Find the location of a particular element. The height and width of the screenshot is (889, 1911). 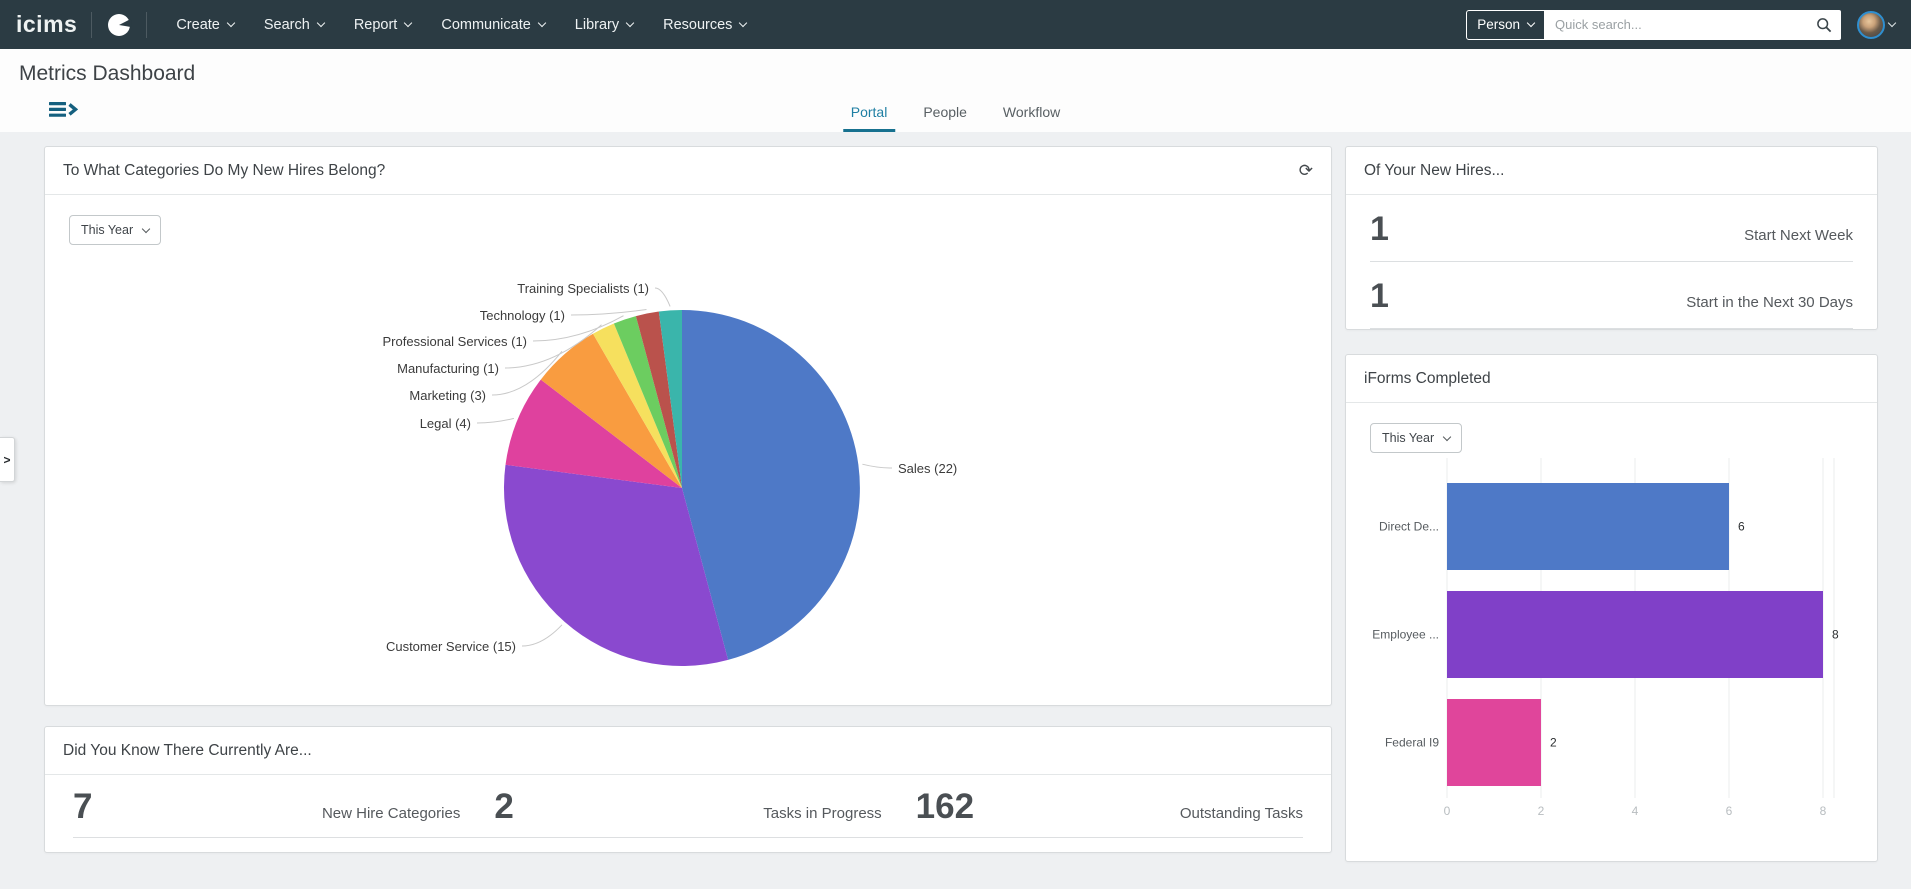

stat-value: 7 is located at coordinates (83, 806).